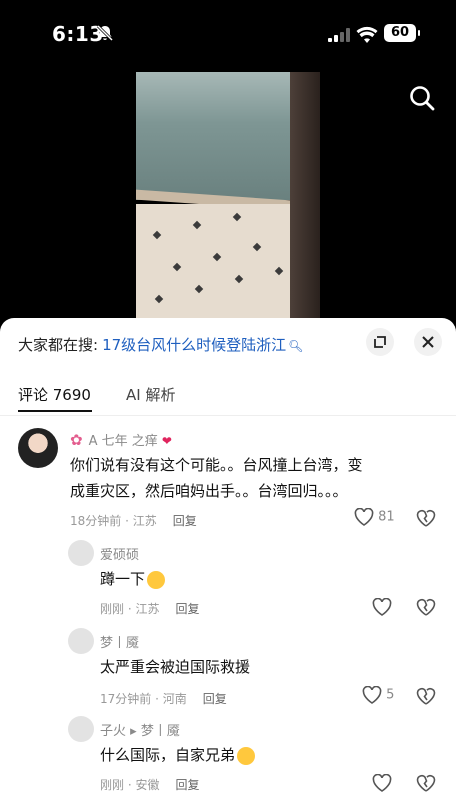  I want to click on divider, so click(228, 415).